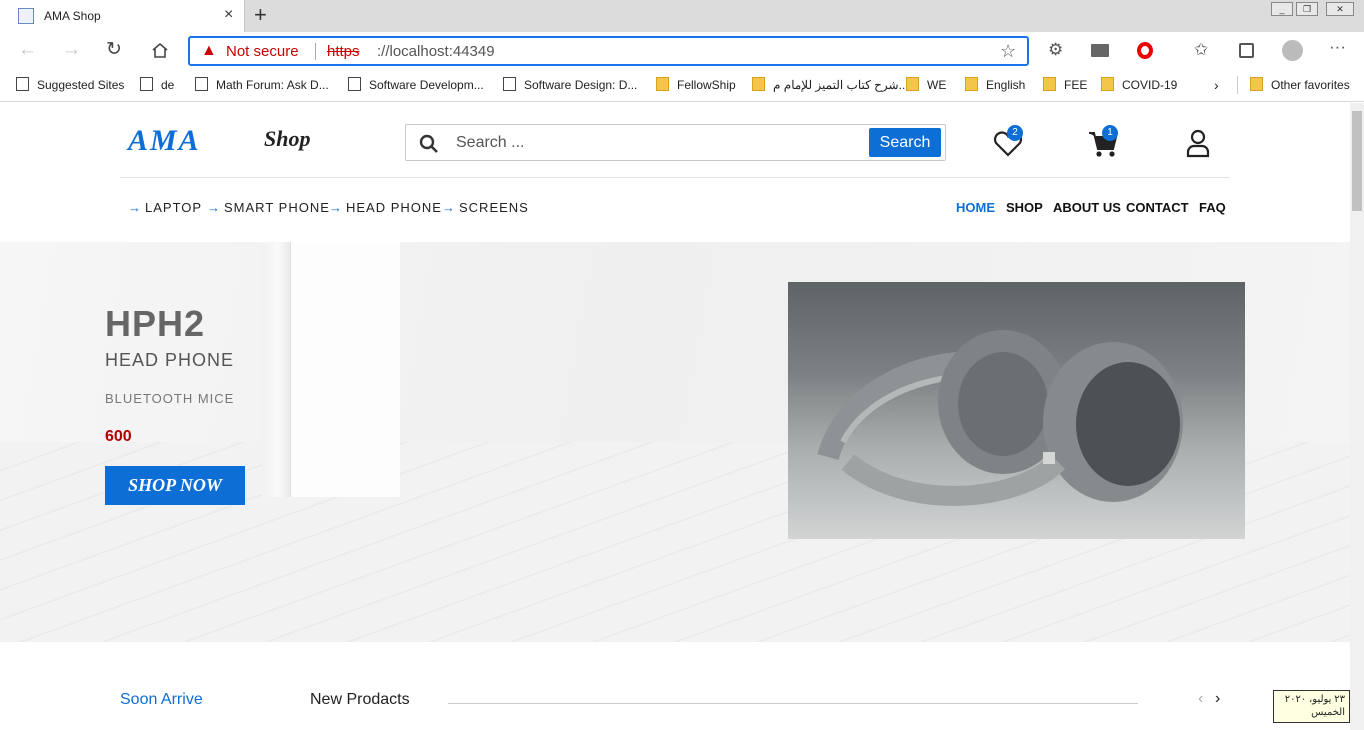 The width and height of the screenshot is (1364, 730). I want to click on url-protocol: https, so click(343, 51).